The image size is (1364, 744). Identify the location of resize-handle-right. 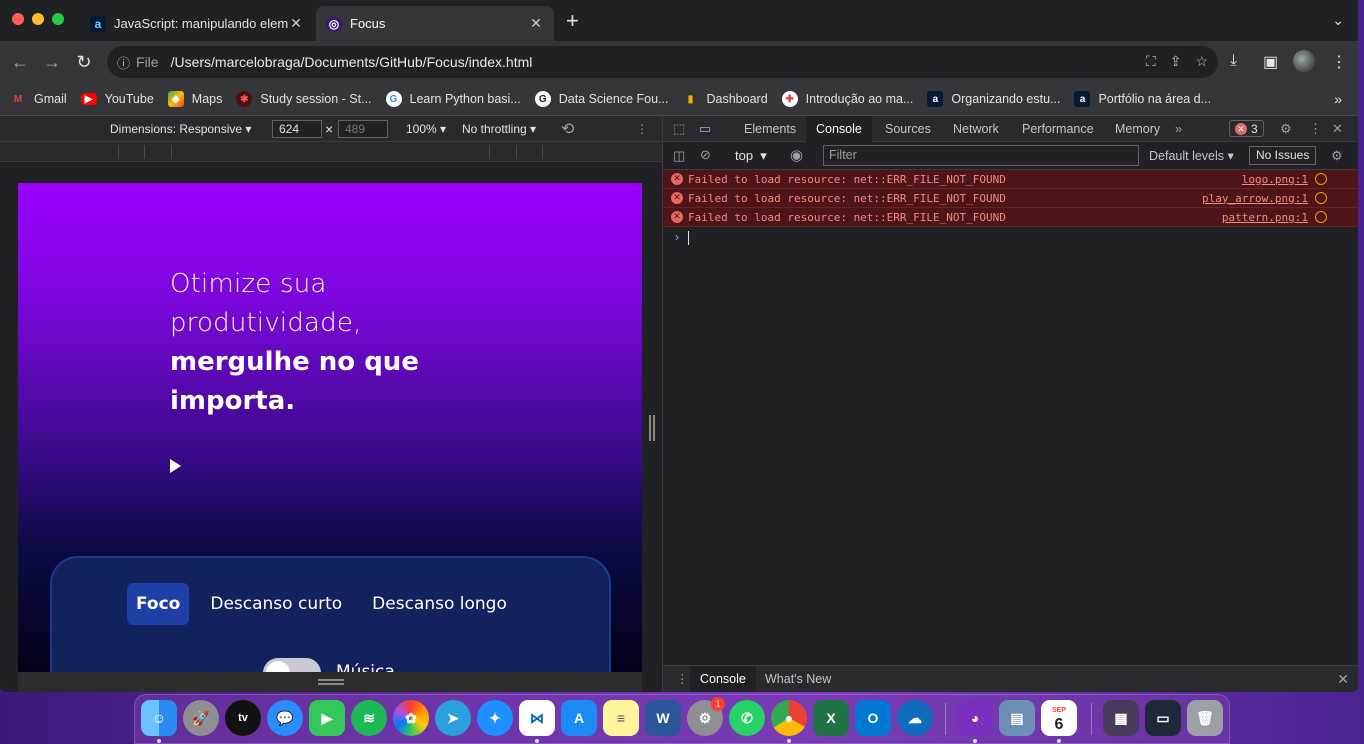
(652, 428).